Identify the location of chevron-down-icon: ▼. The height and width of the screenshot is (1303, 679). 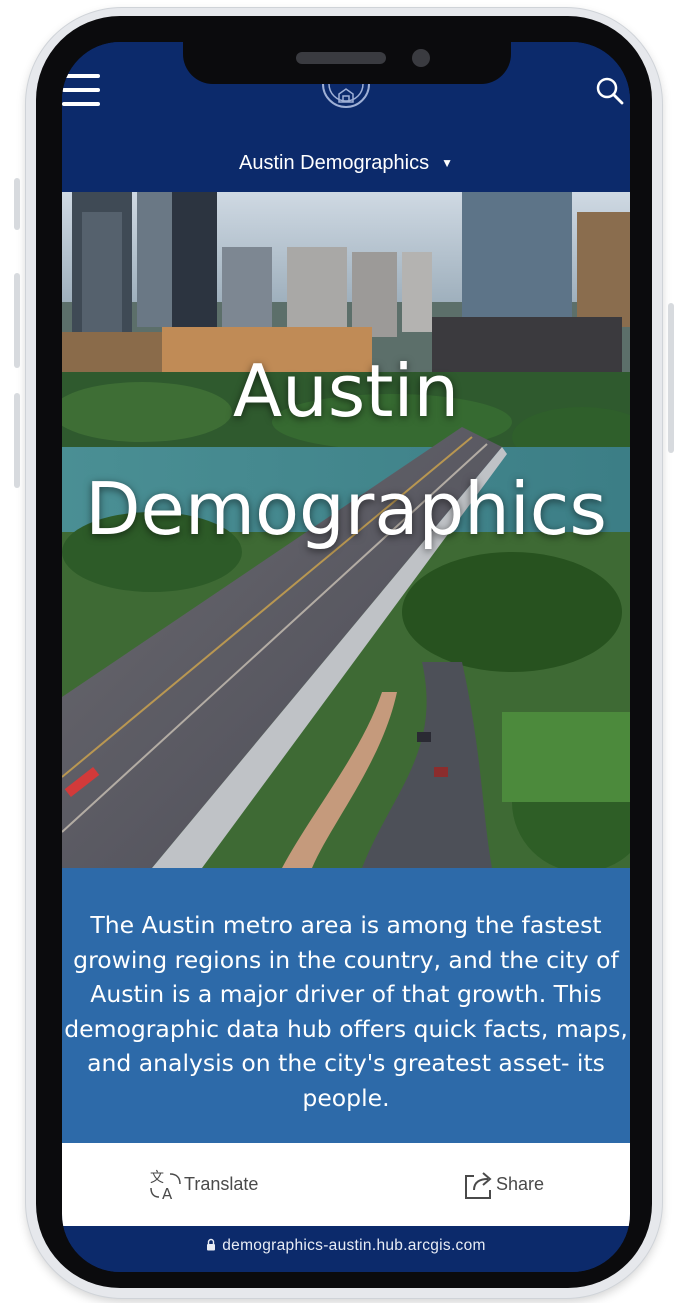
(447, 163).